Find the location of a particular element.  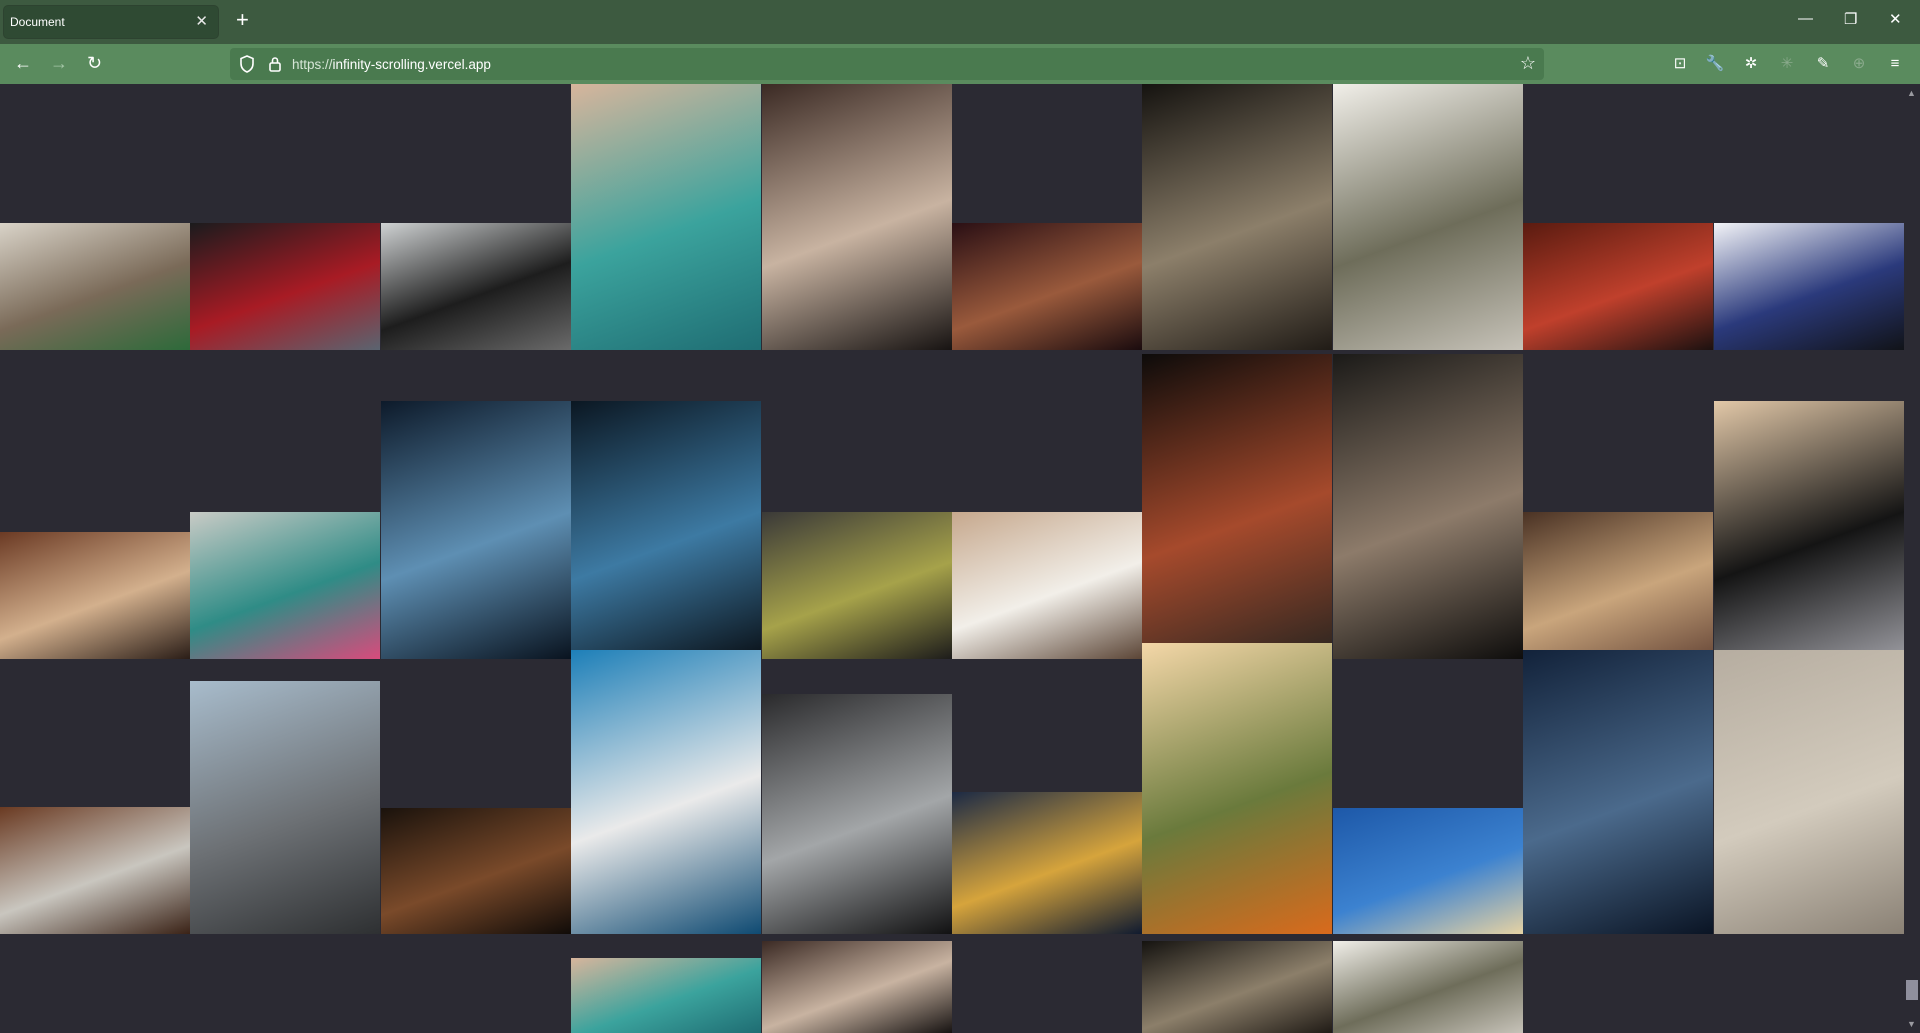

photo-new-york-skyline is located at coordinates (285, 807).